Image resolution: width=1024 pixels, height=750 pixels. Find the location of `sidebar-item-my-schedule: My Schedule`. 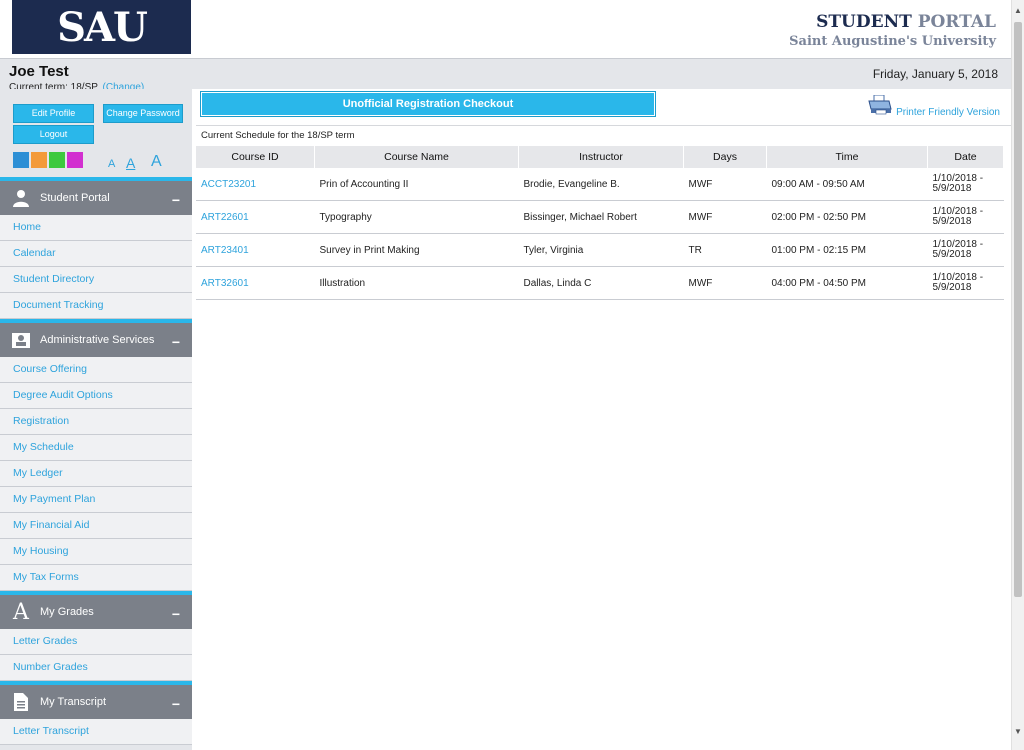

sidebar-item-my-schedule: My Schedule is located at coordinates (96, 448).